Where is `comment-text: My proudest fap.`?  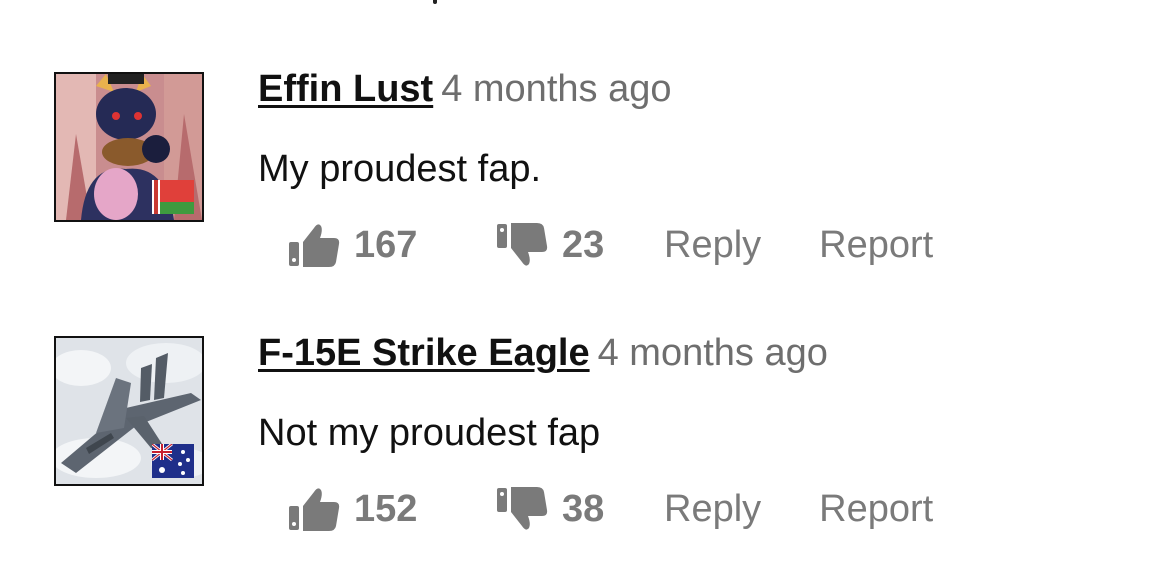
comment-text: My proudest fap. is located at coordinates (400, 169).